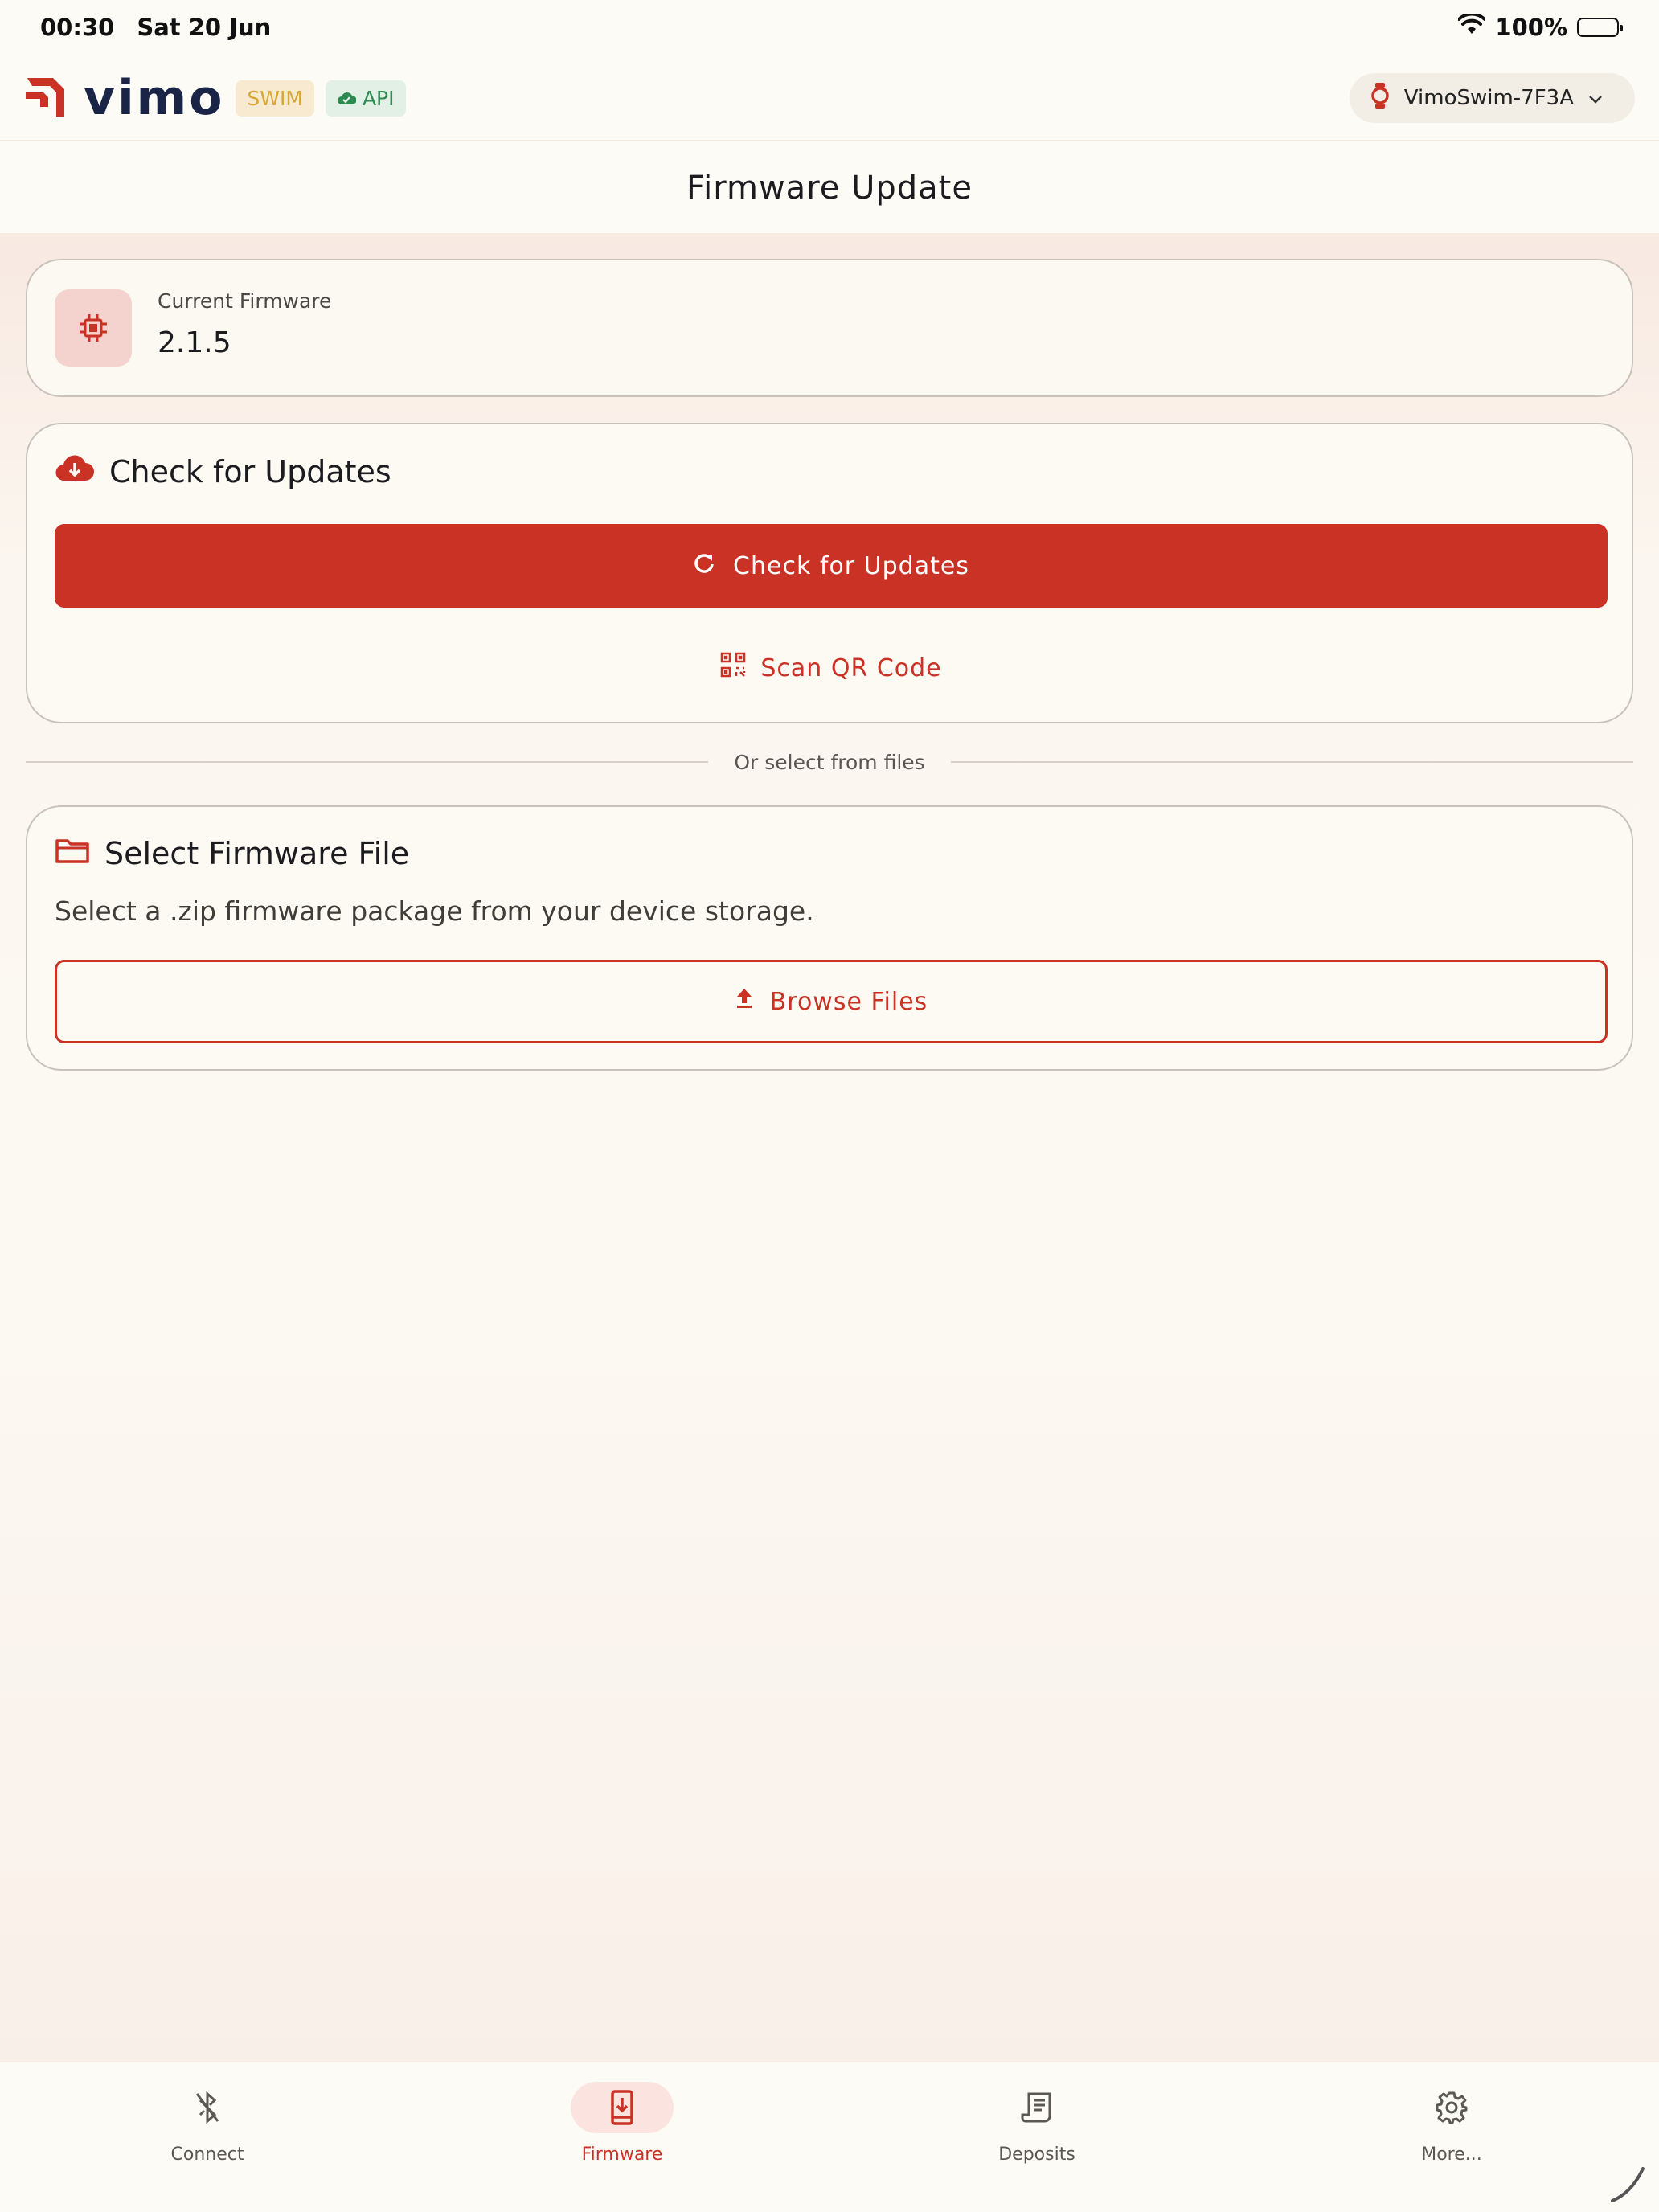 This screenshot has height=2212, width=1659. I want to click on wifi-icon, so click(1472, 26).